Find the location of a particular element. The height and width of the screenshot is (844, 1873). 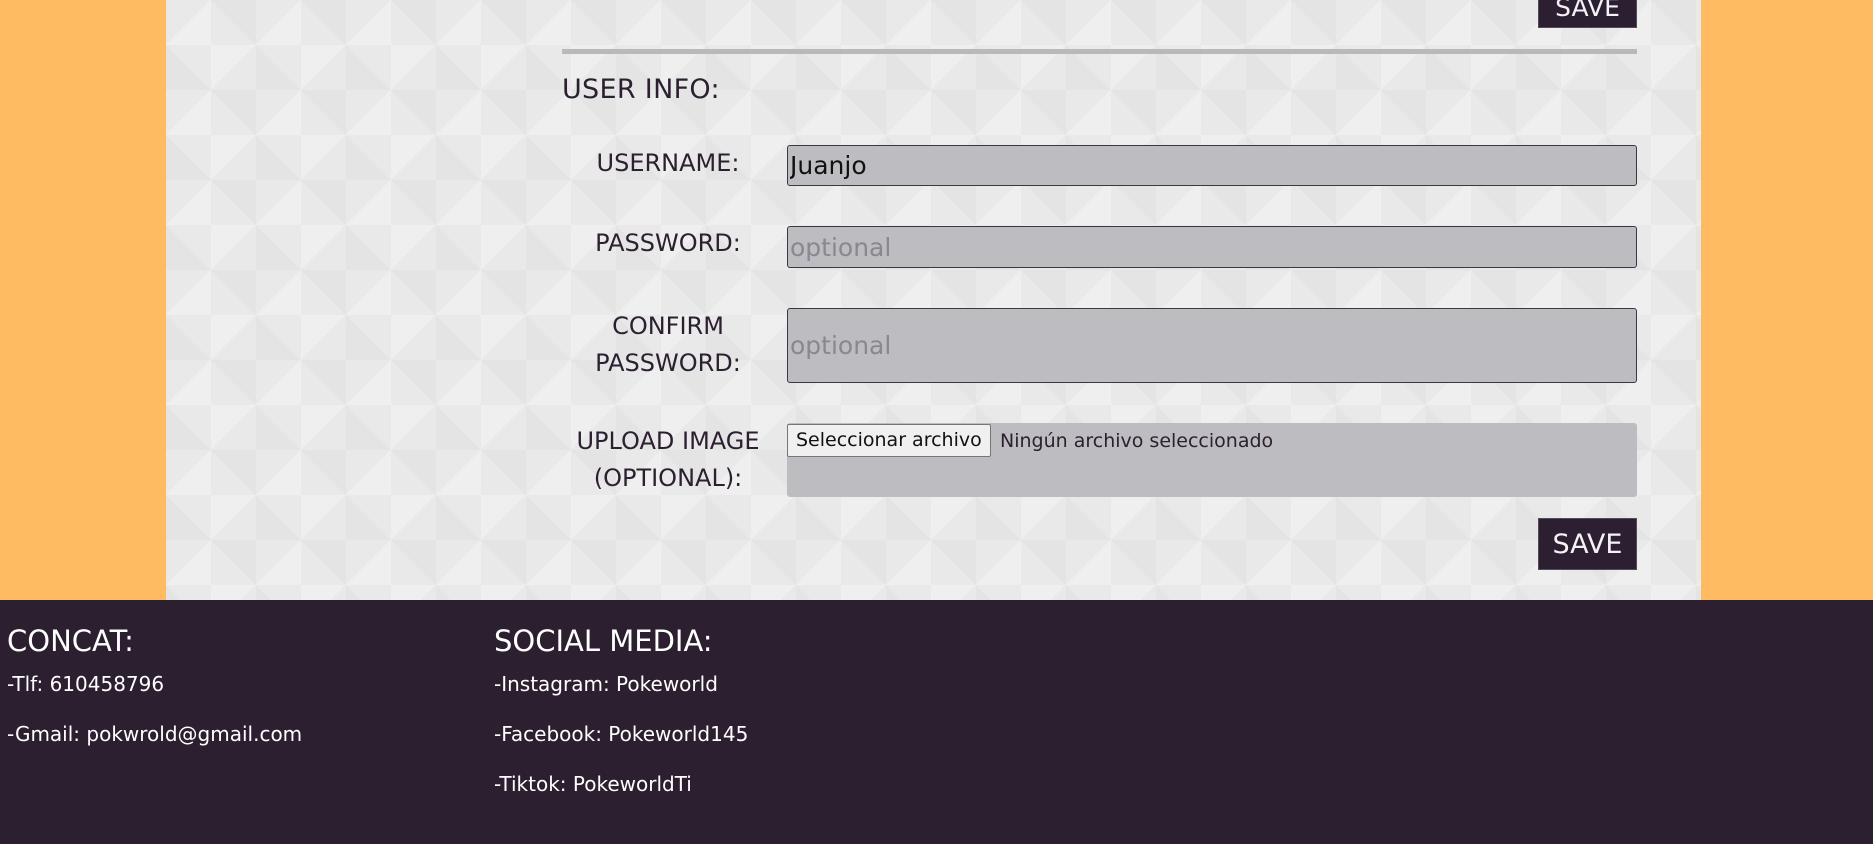

password-input is located at coordinates (1212, 247).